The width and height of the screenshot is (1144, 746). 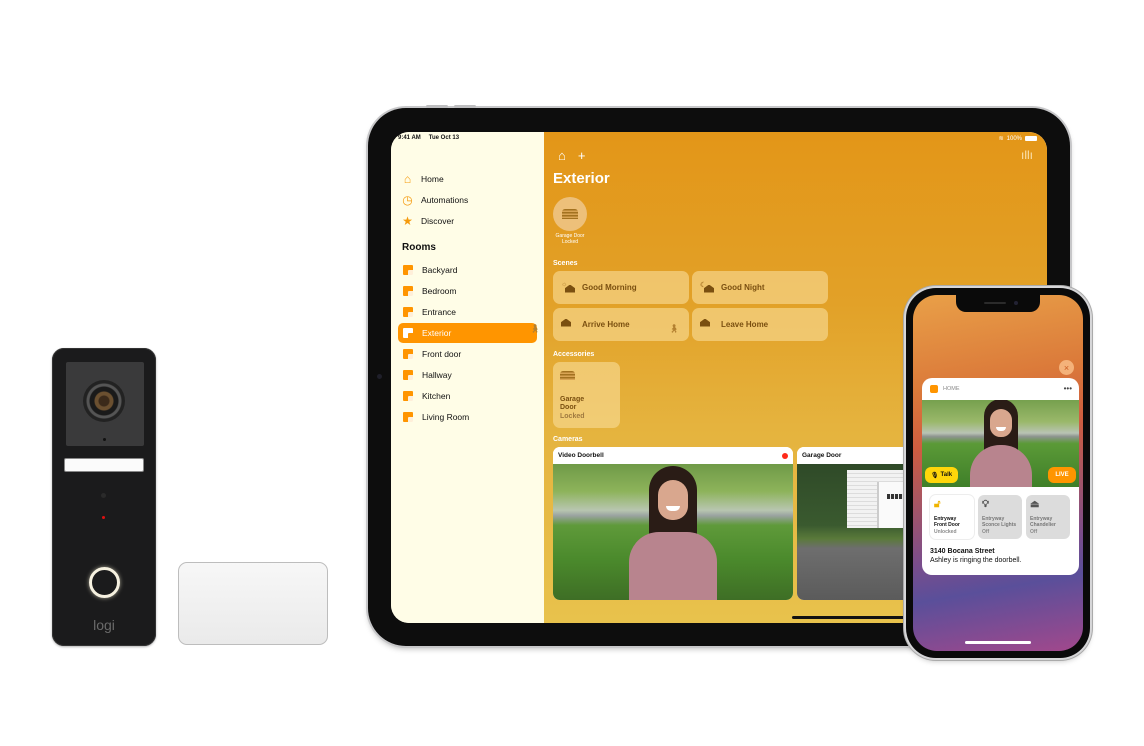 I want to click on light-sensor, so click(x=103, y=495).